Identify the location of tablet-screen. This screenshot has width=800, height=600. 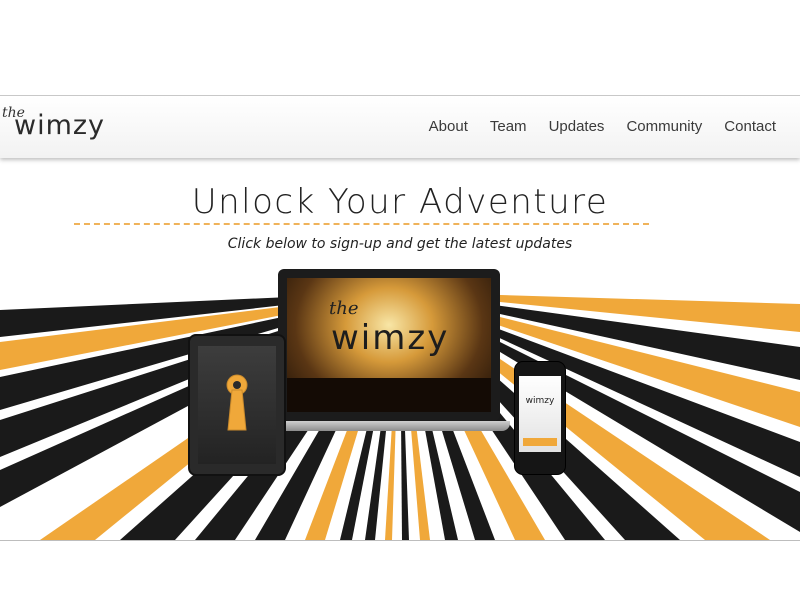
(237, 405).